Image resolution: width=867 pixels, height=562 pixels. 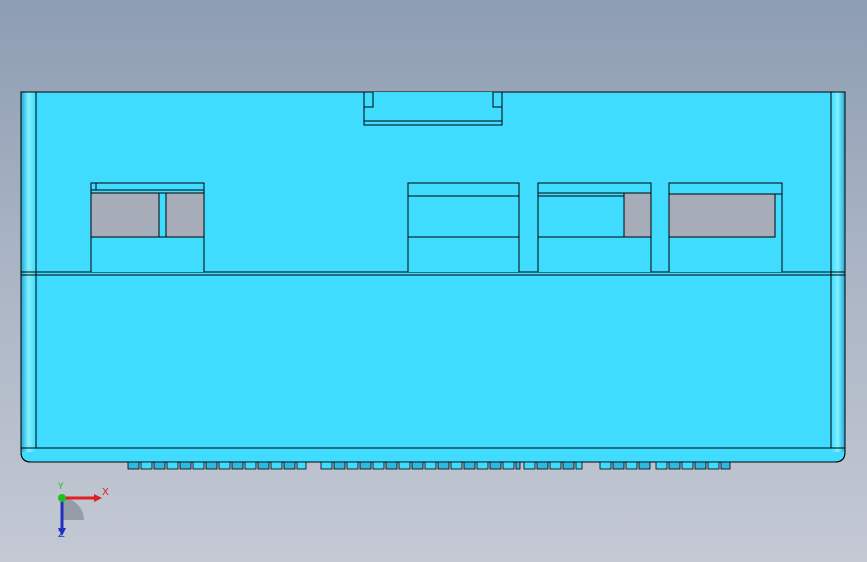 I want to click on pin-row, so click(x=429, y=465).